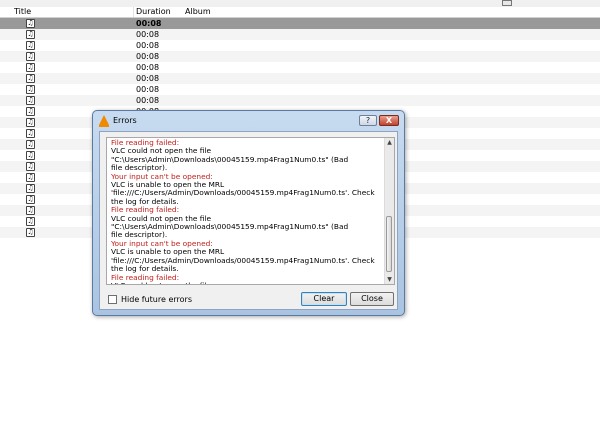 This screenshot has width=600, height=434. I want to click on column-divider, so click(133, 12).